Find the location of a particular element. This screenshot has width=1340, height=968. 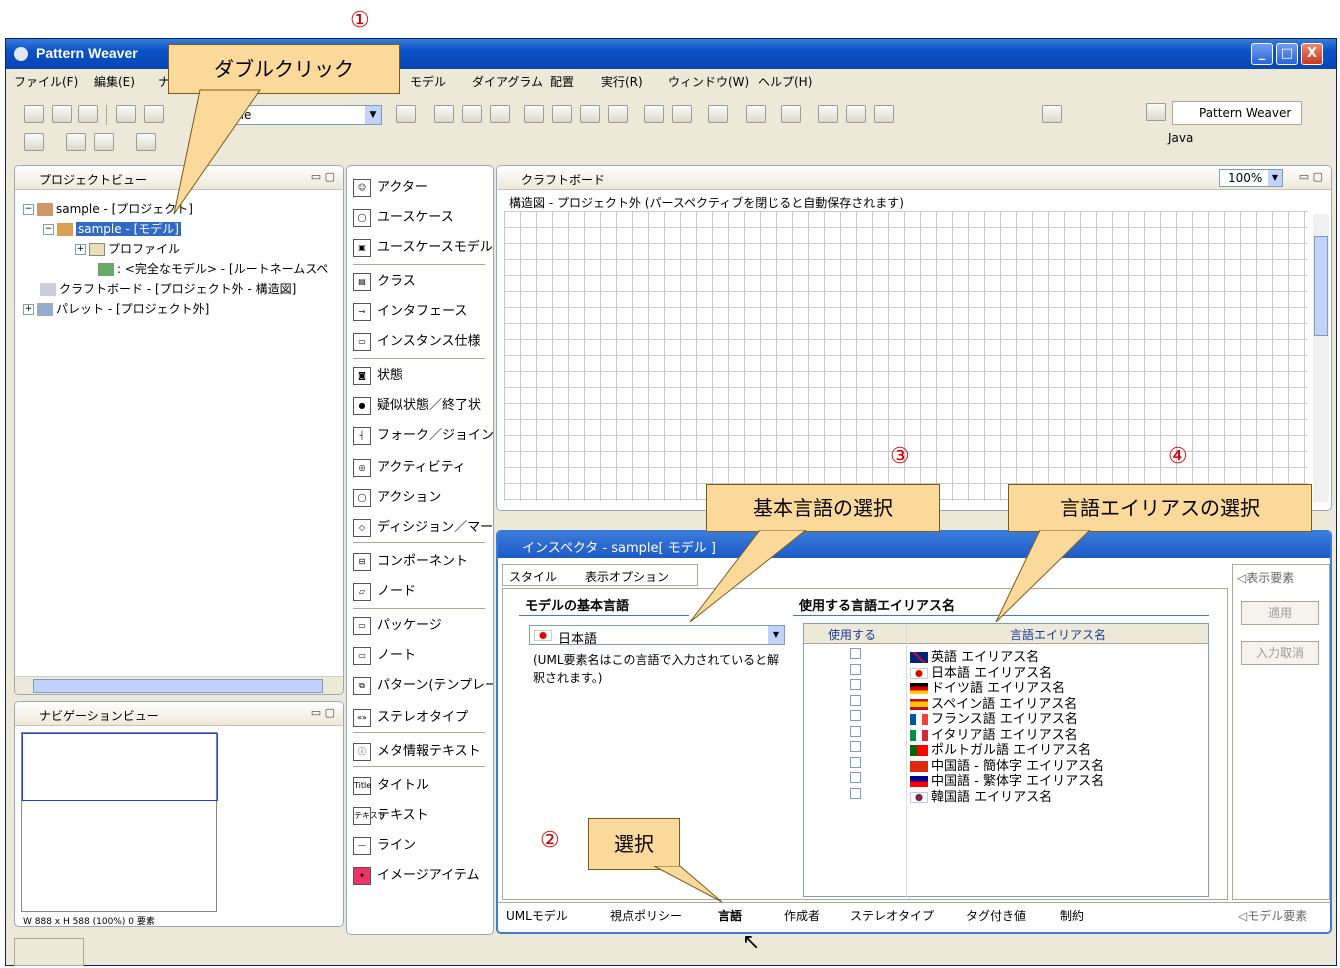

palette-state: ◙ 状態 is located at coordinates (378, 374).